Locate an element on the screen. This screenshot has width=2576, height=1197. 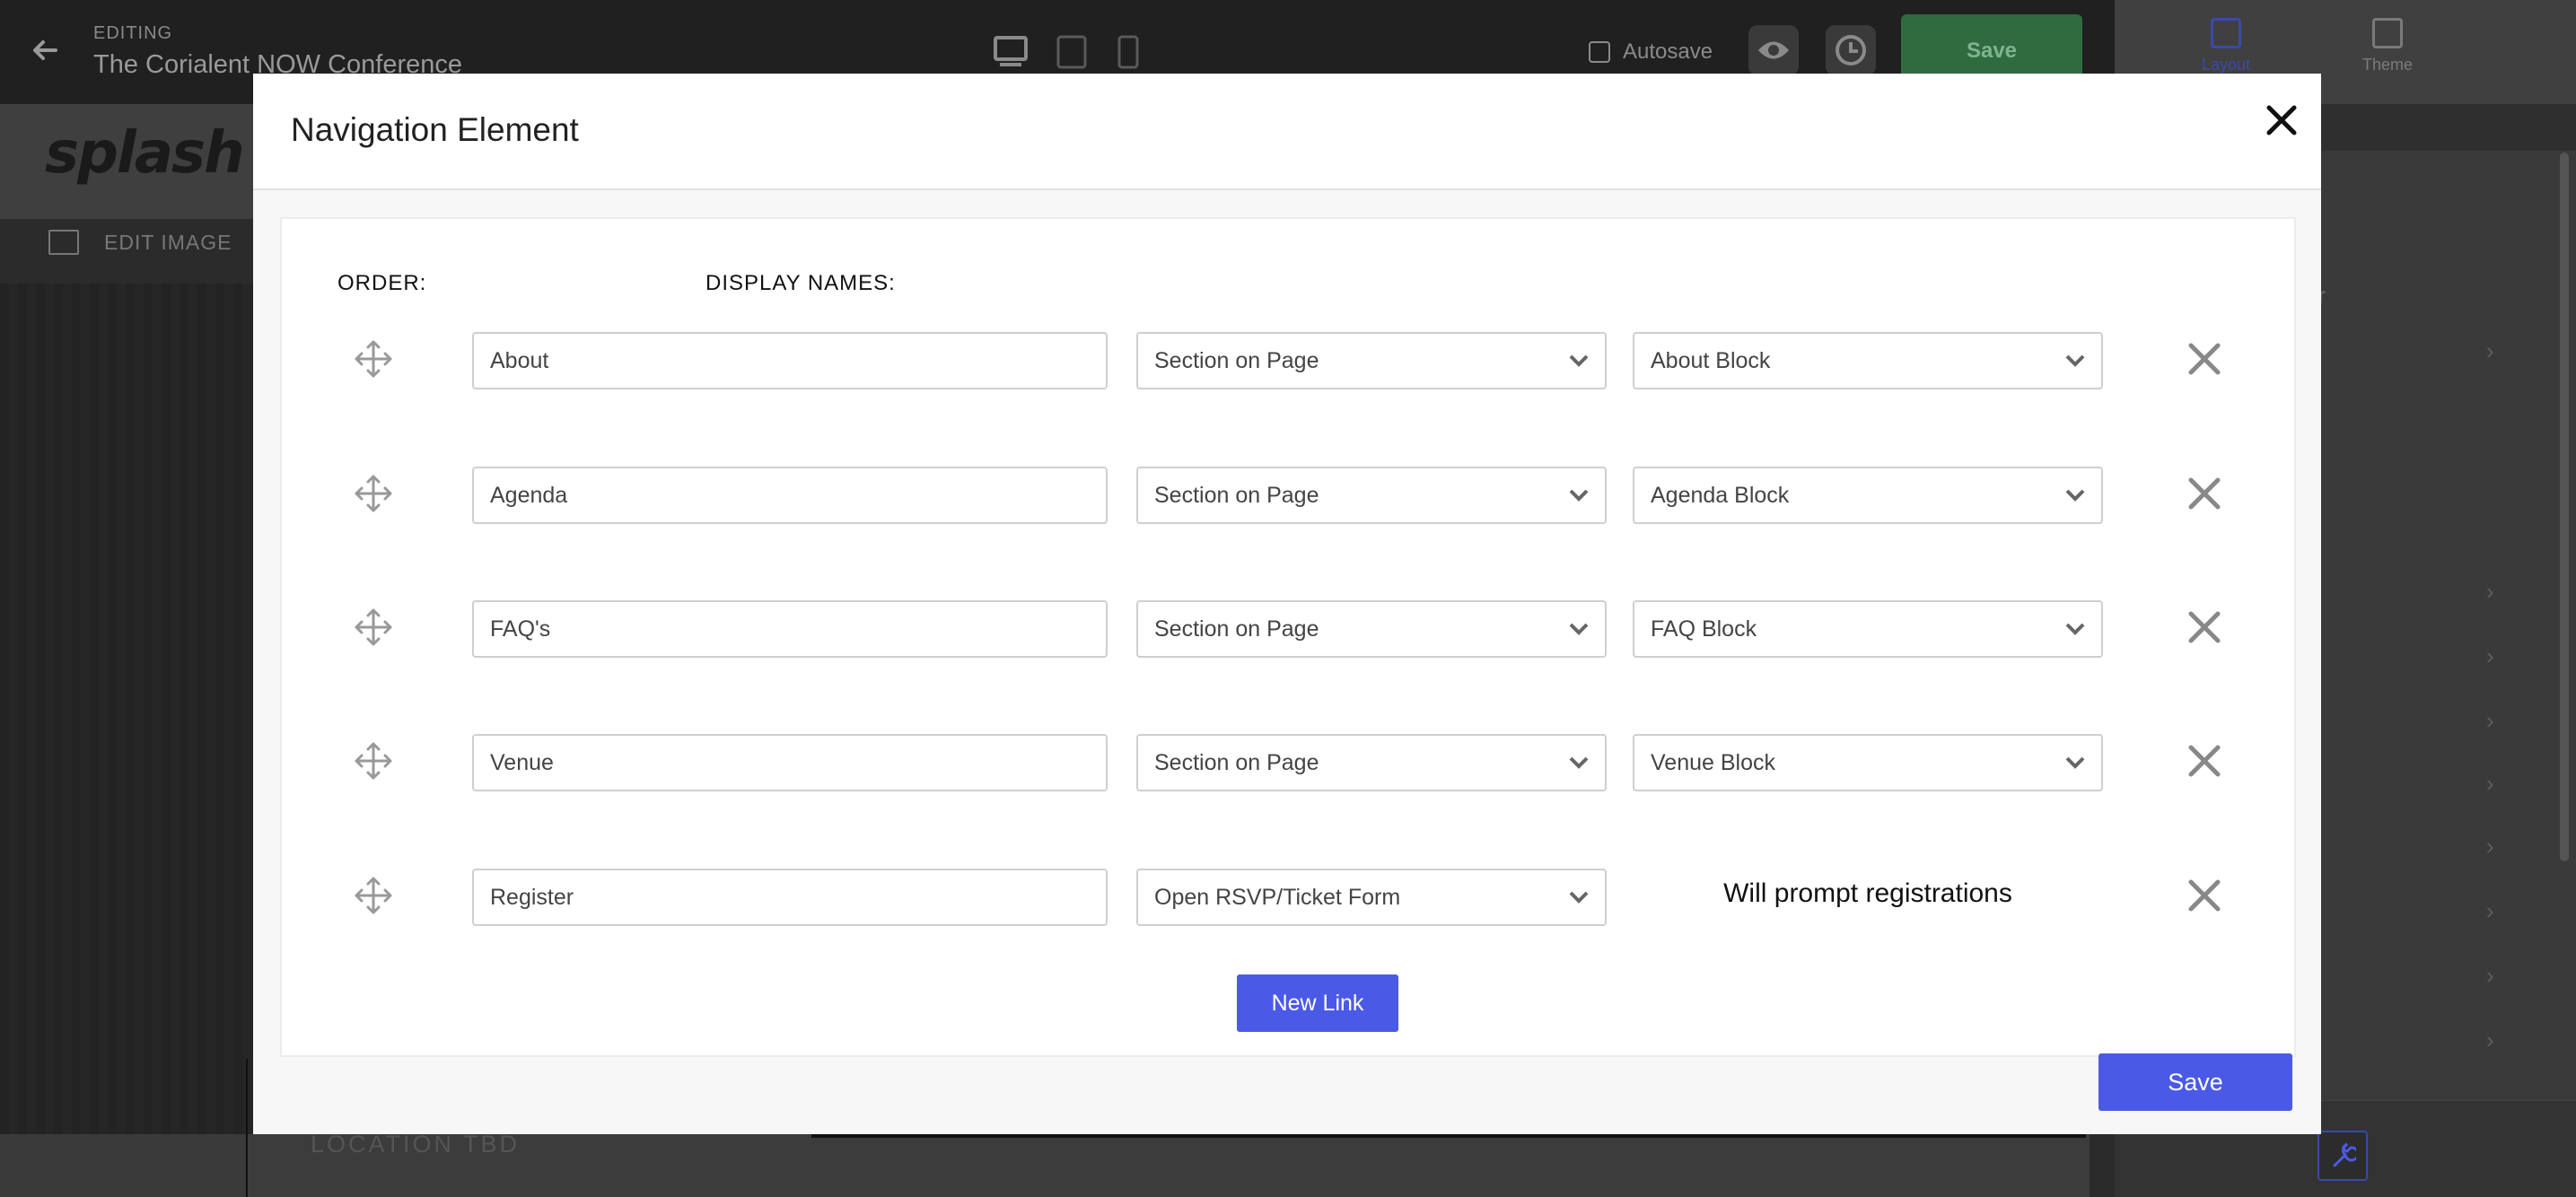
display-names-header: DISPLAY NAMES: is located at coordinates (800, 283).